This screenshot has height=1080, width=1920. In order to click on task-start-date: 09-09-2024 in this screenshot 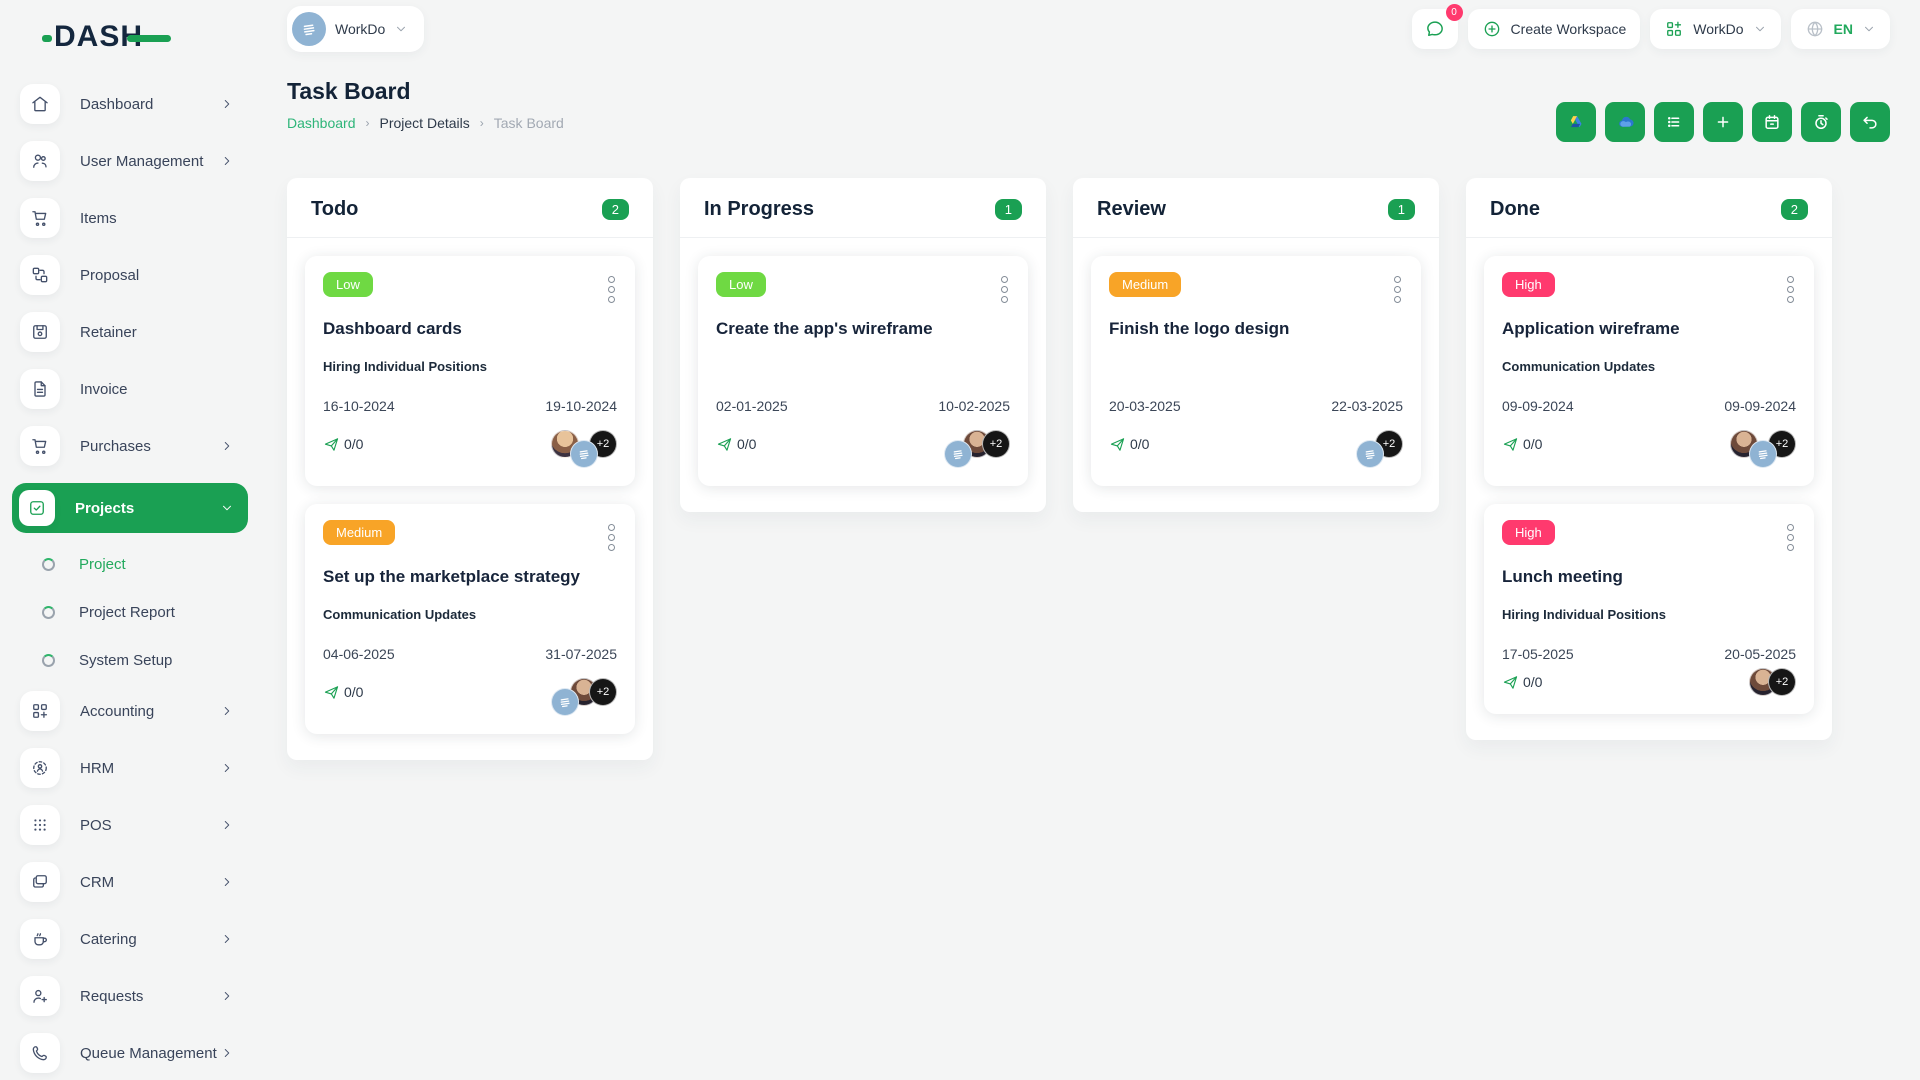, I will do `click(1538, 406)`.